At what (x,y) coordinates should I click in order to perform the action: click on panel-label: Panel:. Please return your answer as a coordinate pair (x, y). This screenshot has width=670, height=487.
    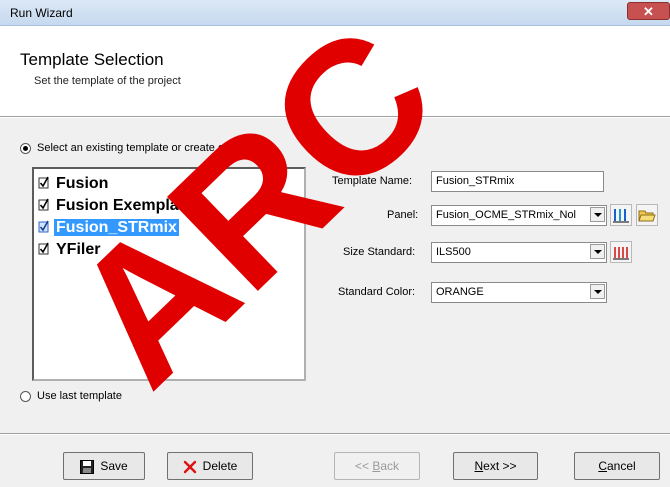
    Looking at the image, I should click on (403, 215).